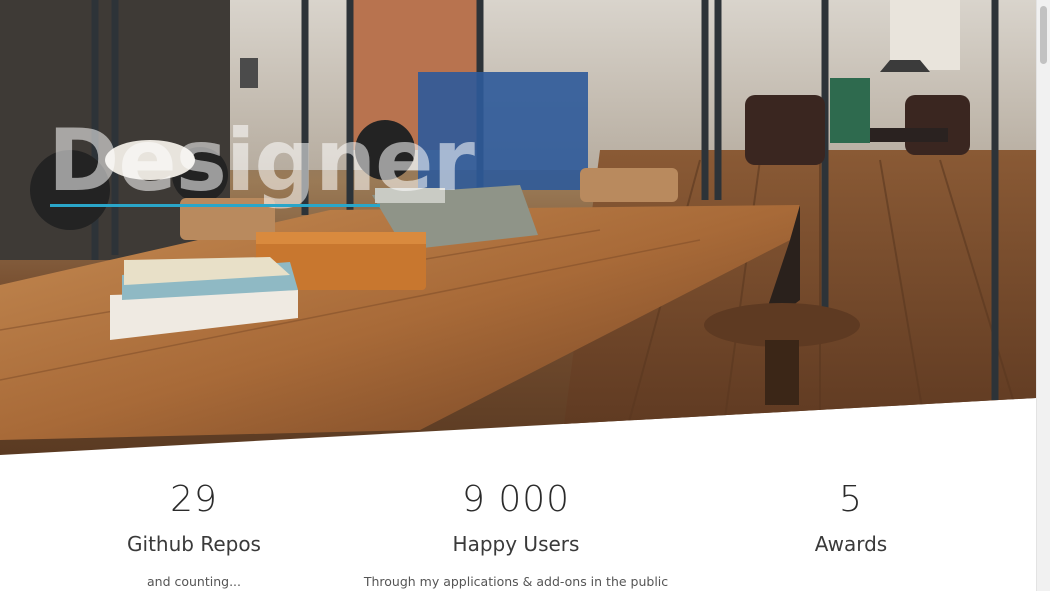 The height and width of the screenshot is (591, 1050). I want to click on stat-label: Awards, so click(851, 544).